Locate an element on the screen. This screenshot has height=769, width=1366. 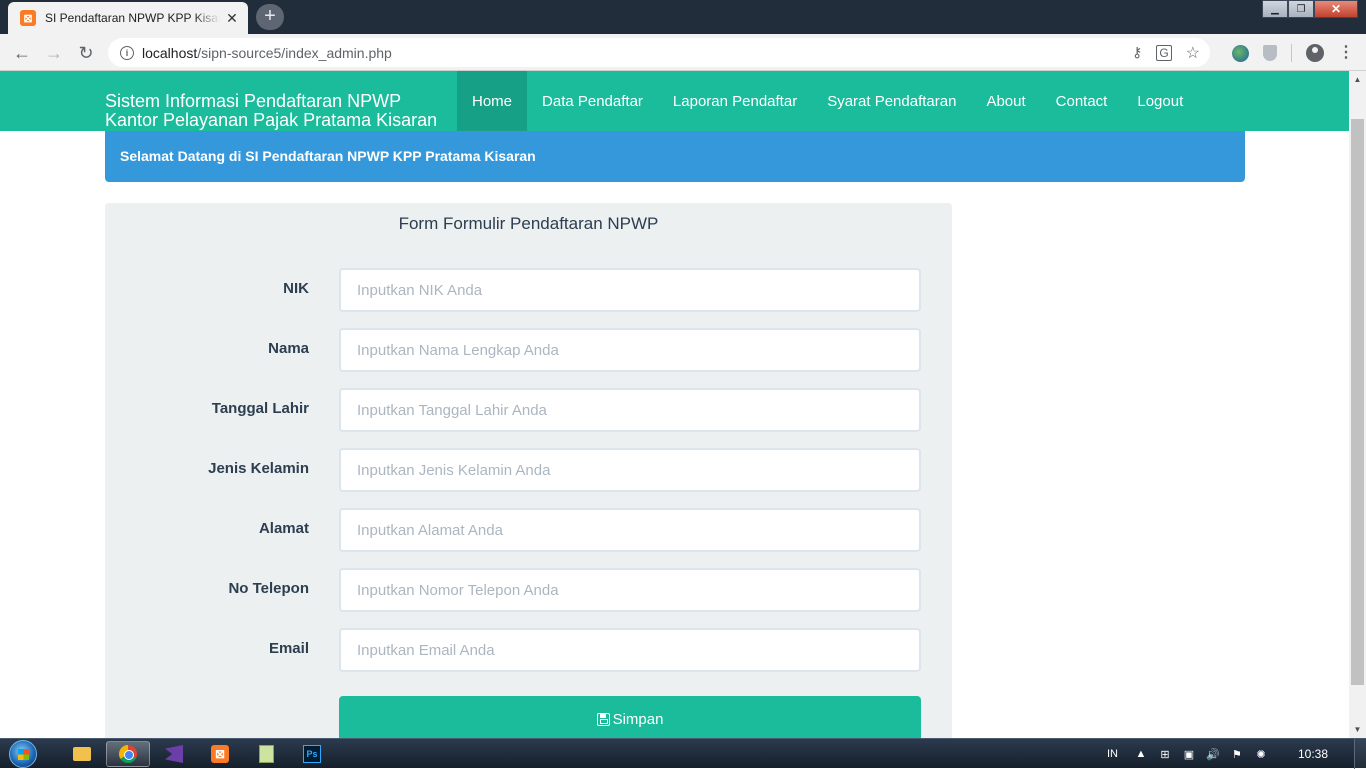
maximize-button: ❐ is located at coordinates (1301, 9).